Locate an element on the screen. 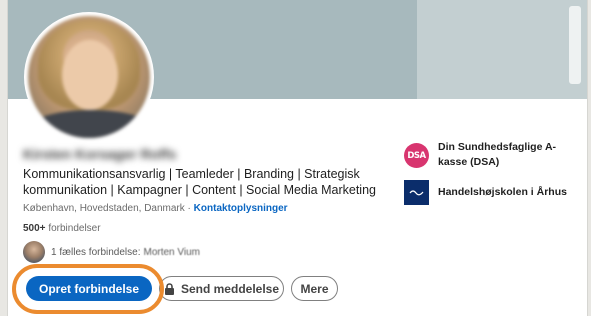  aarhus-logo-icon is located at coordinates (416, 192).